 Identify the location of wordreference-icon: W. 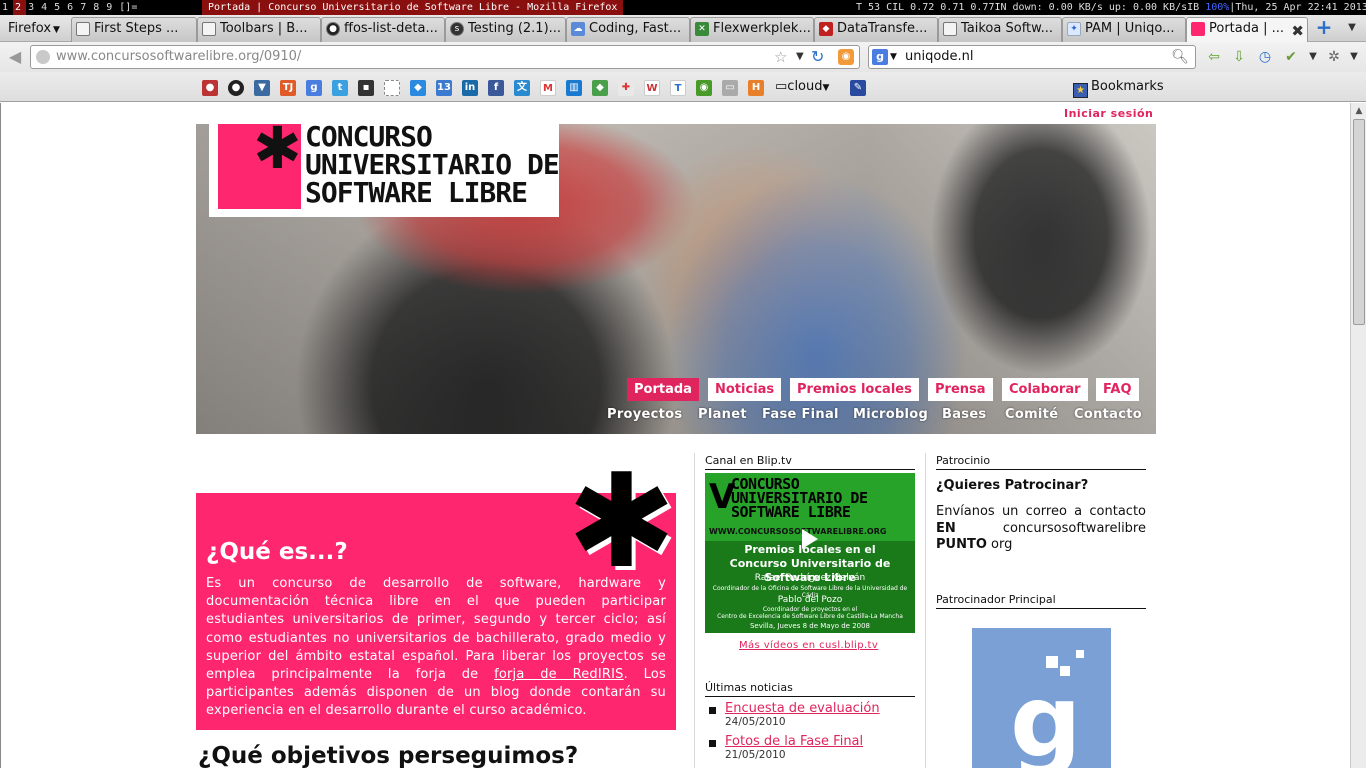
(652, 88).